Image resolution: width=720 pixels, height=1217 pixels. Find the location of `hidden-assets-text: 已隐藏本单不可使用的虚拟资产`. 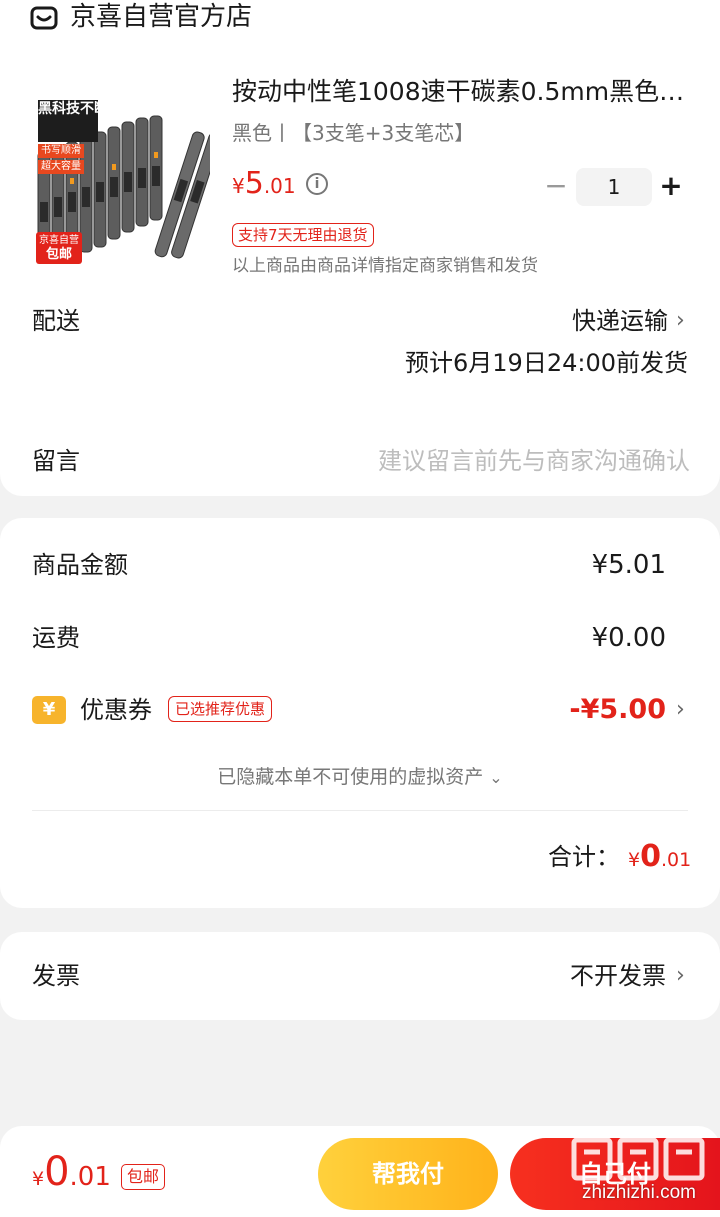

hidden-assets-text: 已隐藏本单不可使用的虚拟资产 is located at coordinates (350, 777).